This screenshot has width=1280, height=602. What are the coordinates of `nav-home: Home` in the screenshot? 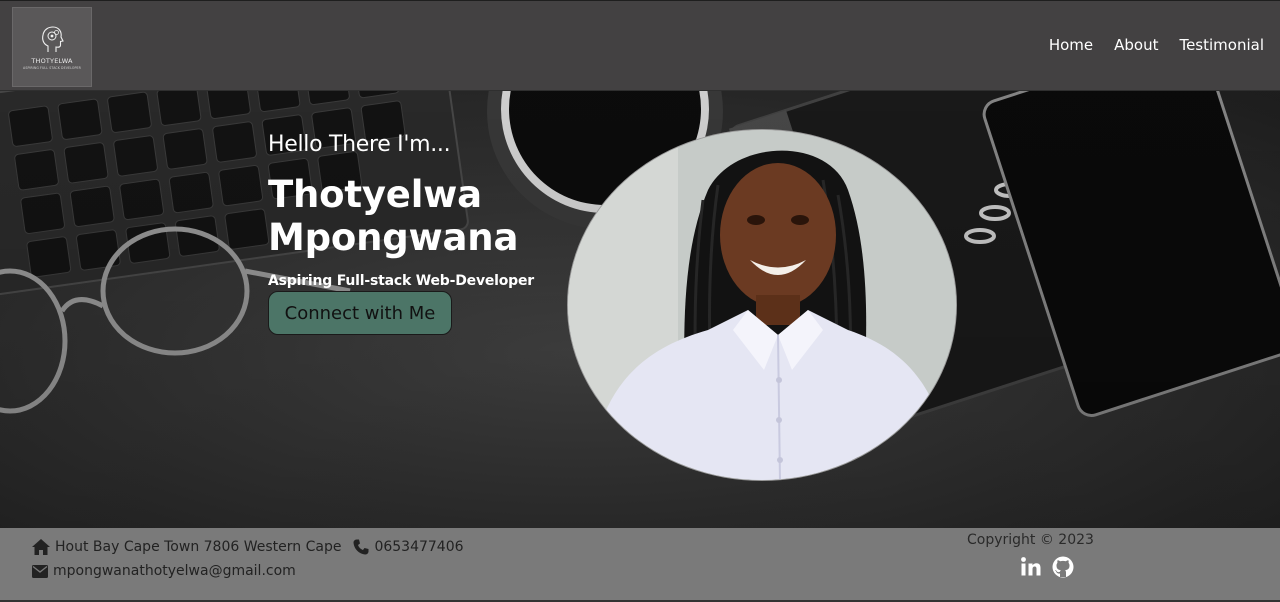 It's located at (1071, 45).